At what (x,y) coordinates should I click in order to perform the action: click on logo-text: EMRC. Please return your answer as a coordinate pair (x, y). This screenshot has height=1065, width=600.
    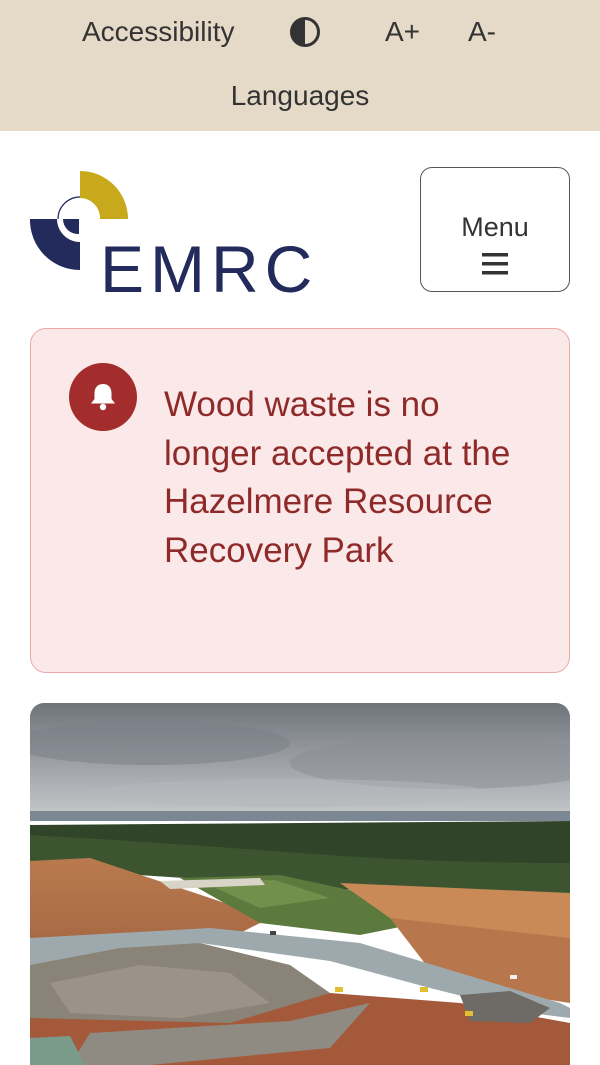
    Looking at the image, I should click on (209, 264).